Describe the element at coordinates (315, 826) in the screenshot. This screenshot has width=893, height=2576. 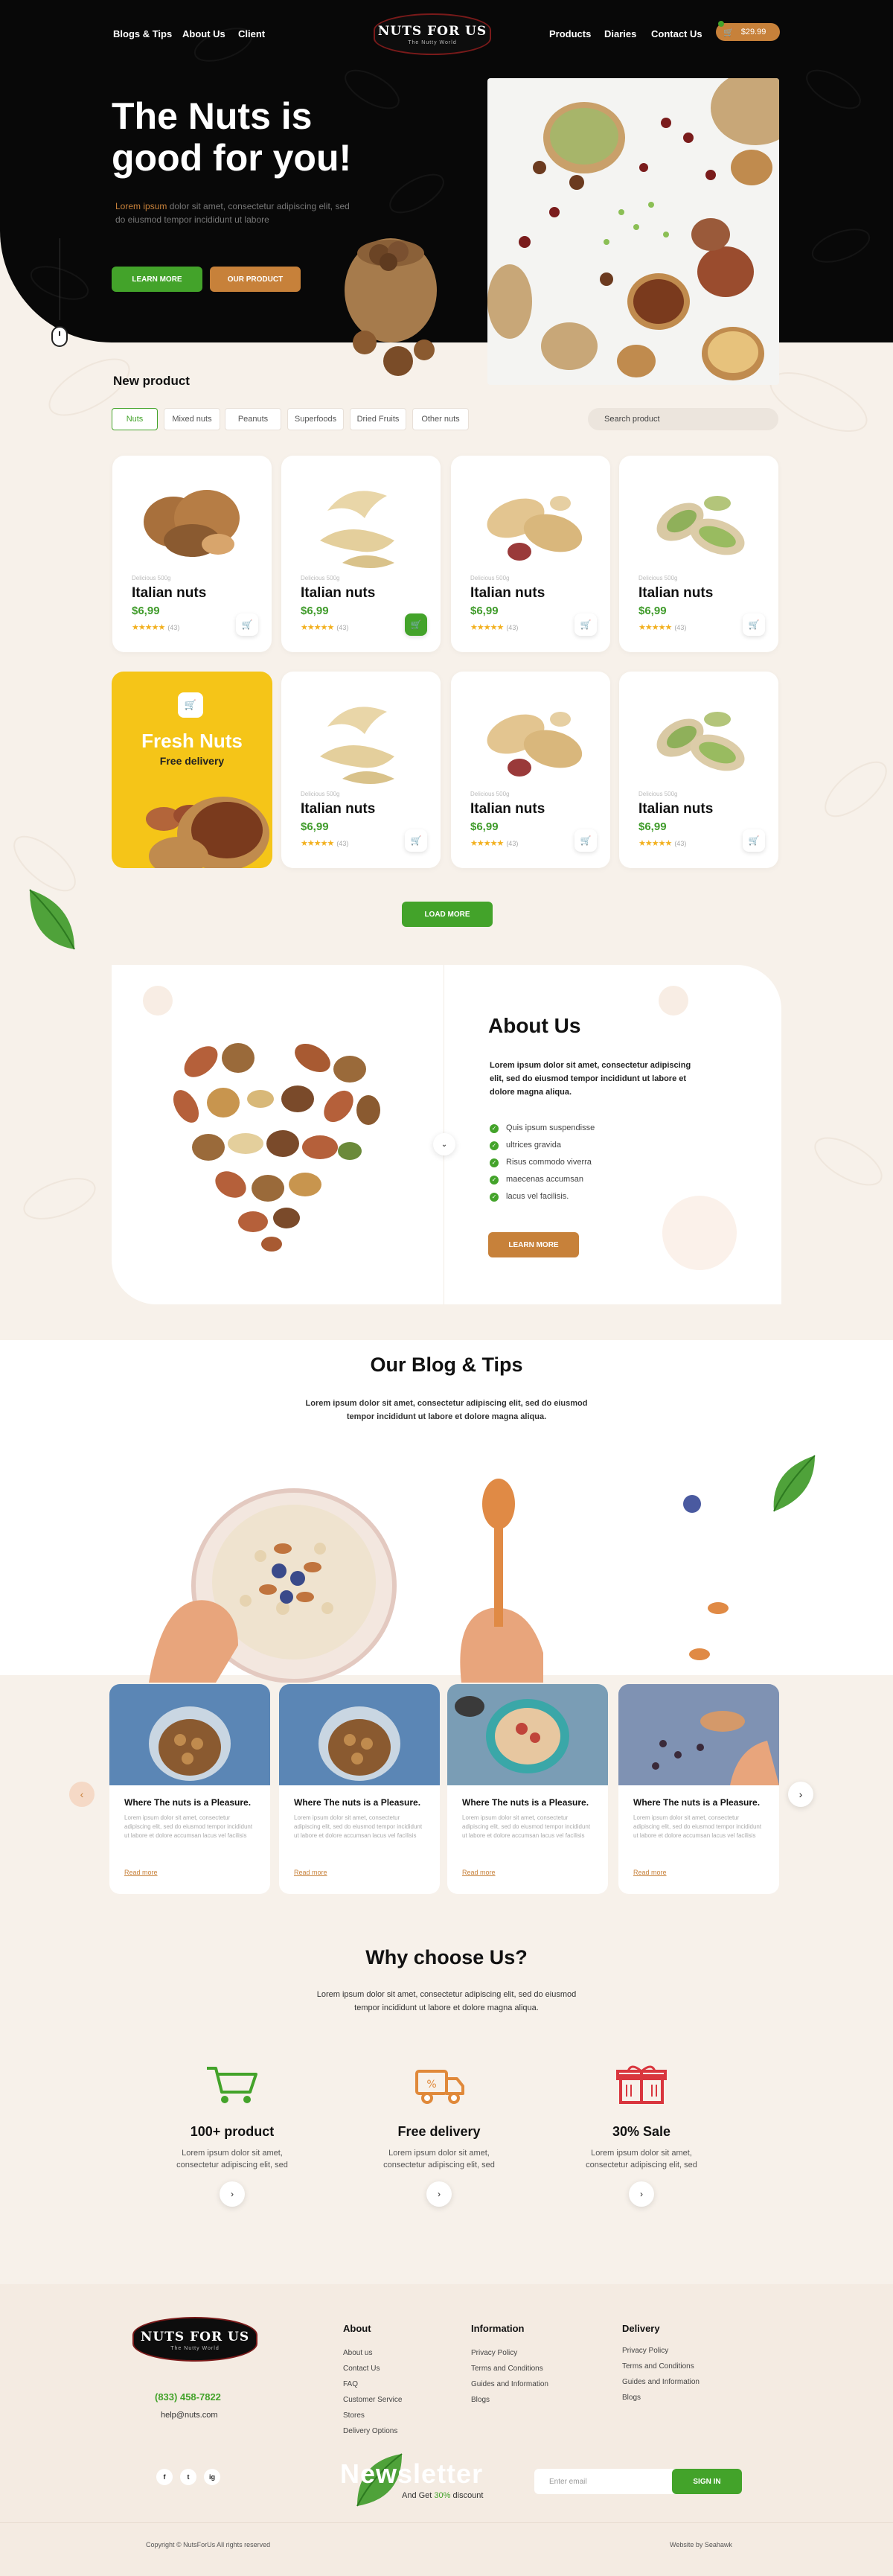
I see `product-price: $6,99` at that location.